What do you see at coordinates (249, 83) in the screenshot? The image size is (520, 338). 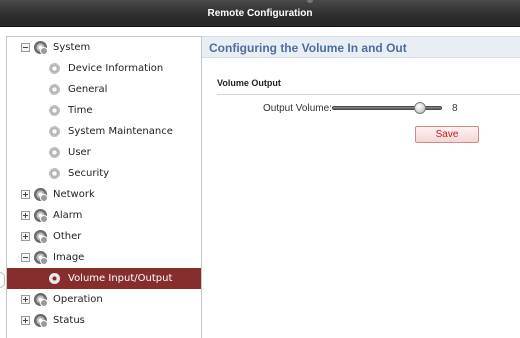 I see `section-title: Volume Output` at bounding box center [249, 83].